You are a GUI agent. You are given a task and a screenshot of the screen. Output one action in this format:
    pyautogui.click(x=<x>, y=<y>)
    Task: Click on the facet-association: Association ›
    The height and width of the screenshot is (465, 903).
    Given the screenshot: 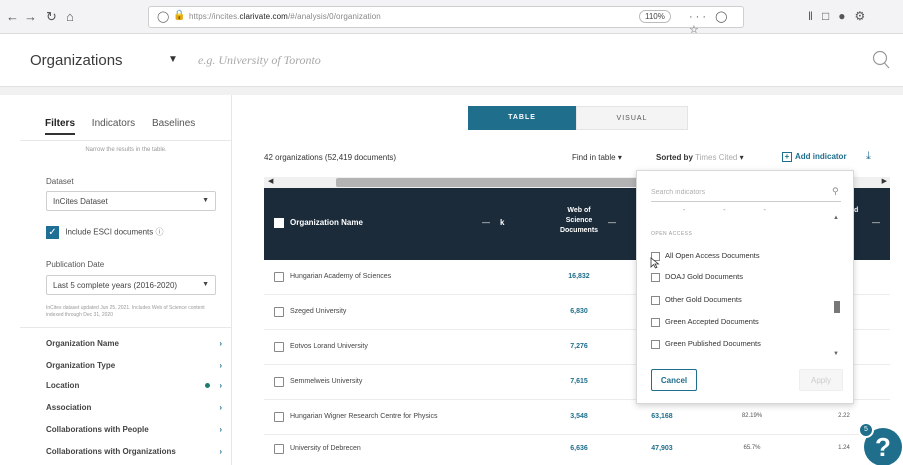 What is the action you would take?
    pyautogui.click(x=134, y=407)
    